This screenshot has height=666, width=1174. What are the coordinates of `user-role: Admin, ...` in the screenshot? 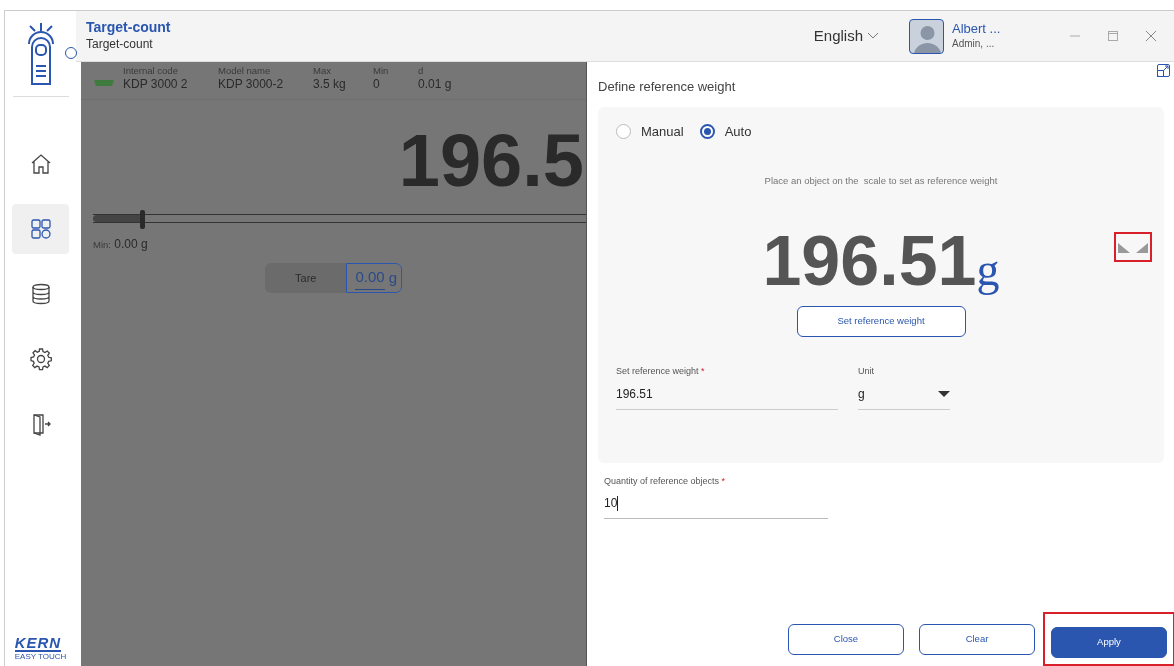 It's located at (974, 44).